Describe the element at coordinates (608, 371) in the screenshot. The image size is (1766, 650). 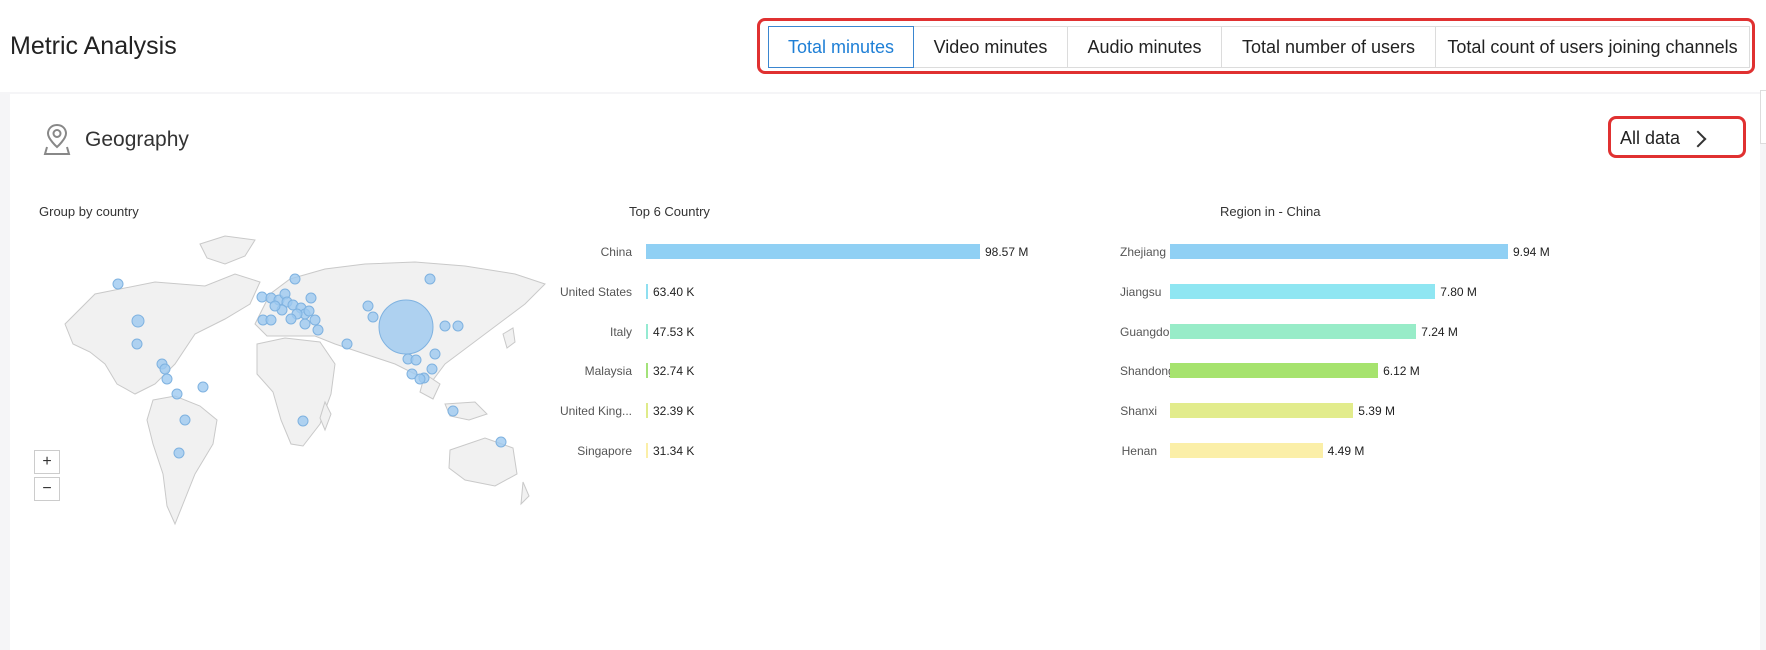
I see `bar-label: Malaysia` at that location.